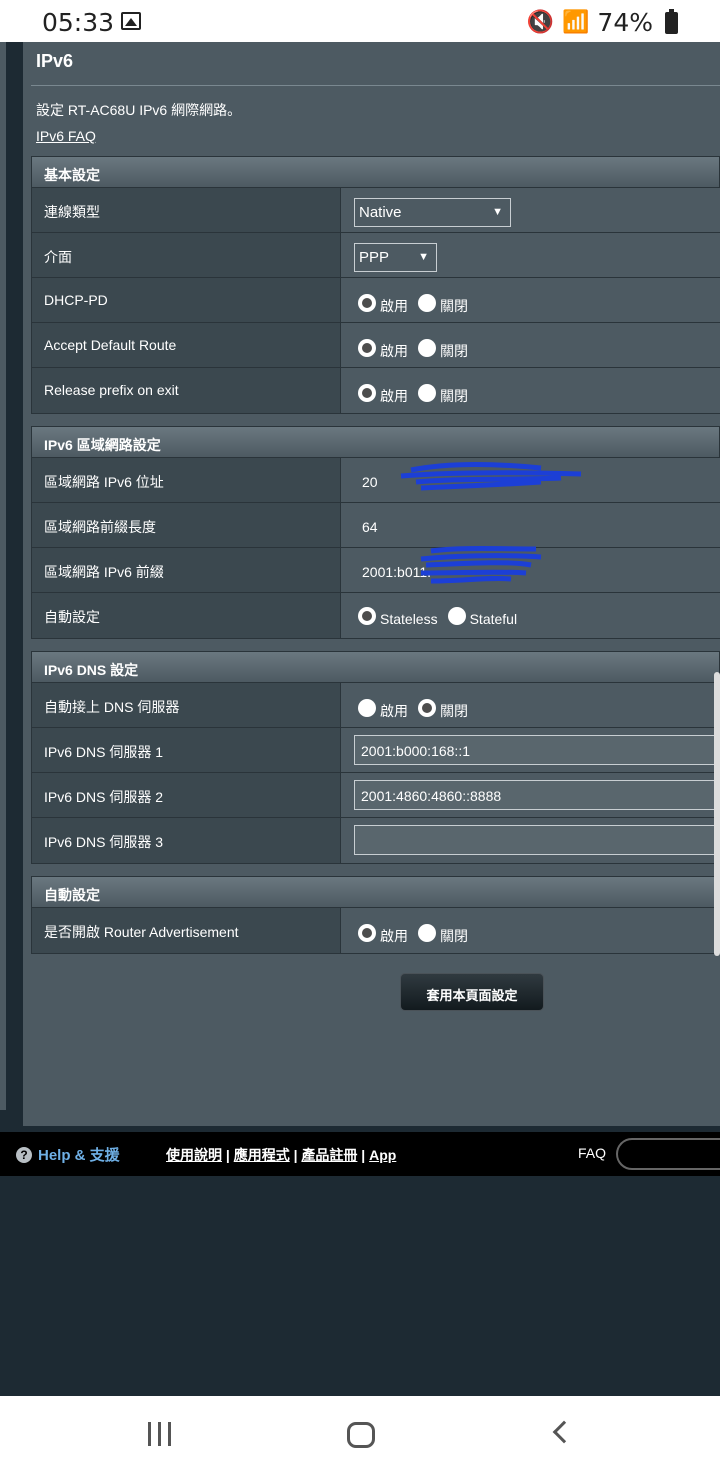 This screenshot has height=1480, width=720. What do you see at coordinates (370, 482) in the screenshot?
I see `lan-ipv6-address: 20` at bounding box center [370, 482].